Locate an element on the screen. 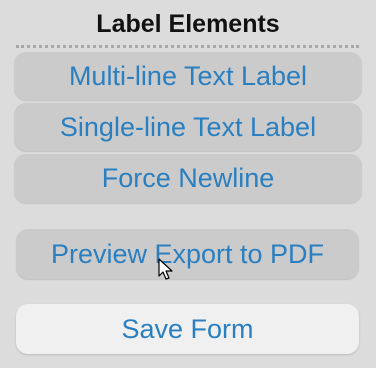 The image size is (376, 368). multi-line-text-label-button: Multi-line Text Label is located at coordinates (188, 76).